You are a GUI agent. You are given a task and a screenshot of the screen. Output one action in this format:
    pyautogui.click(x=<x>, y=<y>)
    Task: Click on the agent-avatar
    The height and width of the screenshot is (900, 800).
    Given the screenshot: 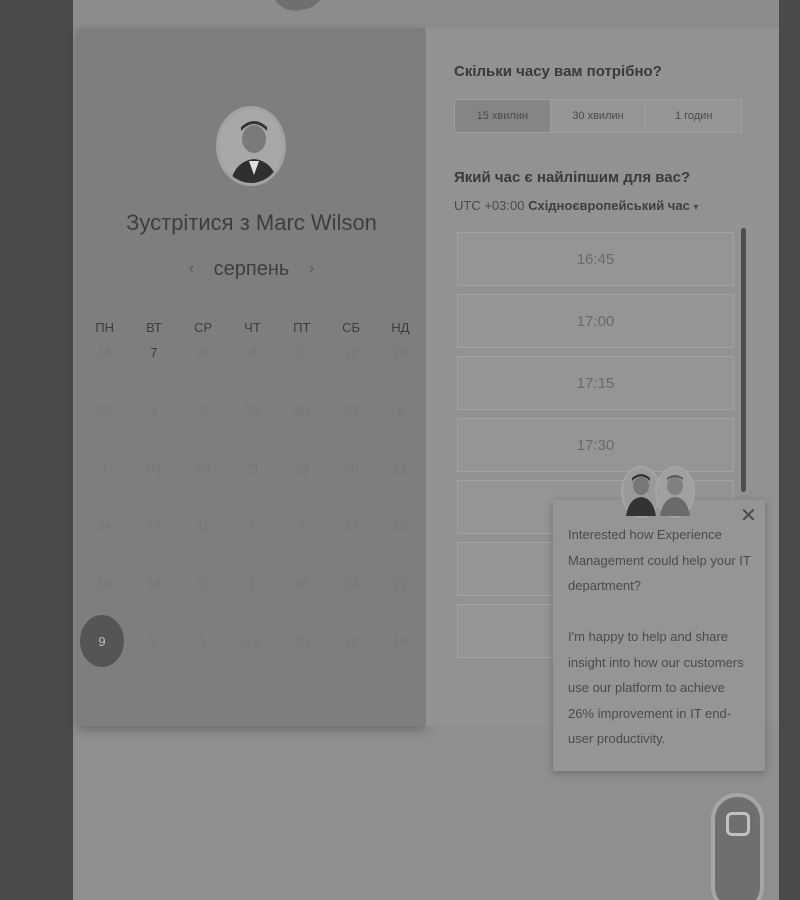 What is the action you would take?
    pyautogui.click(x=675, y=492)
    